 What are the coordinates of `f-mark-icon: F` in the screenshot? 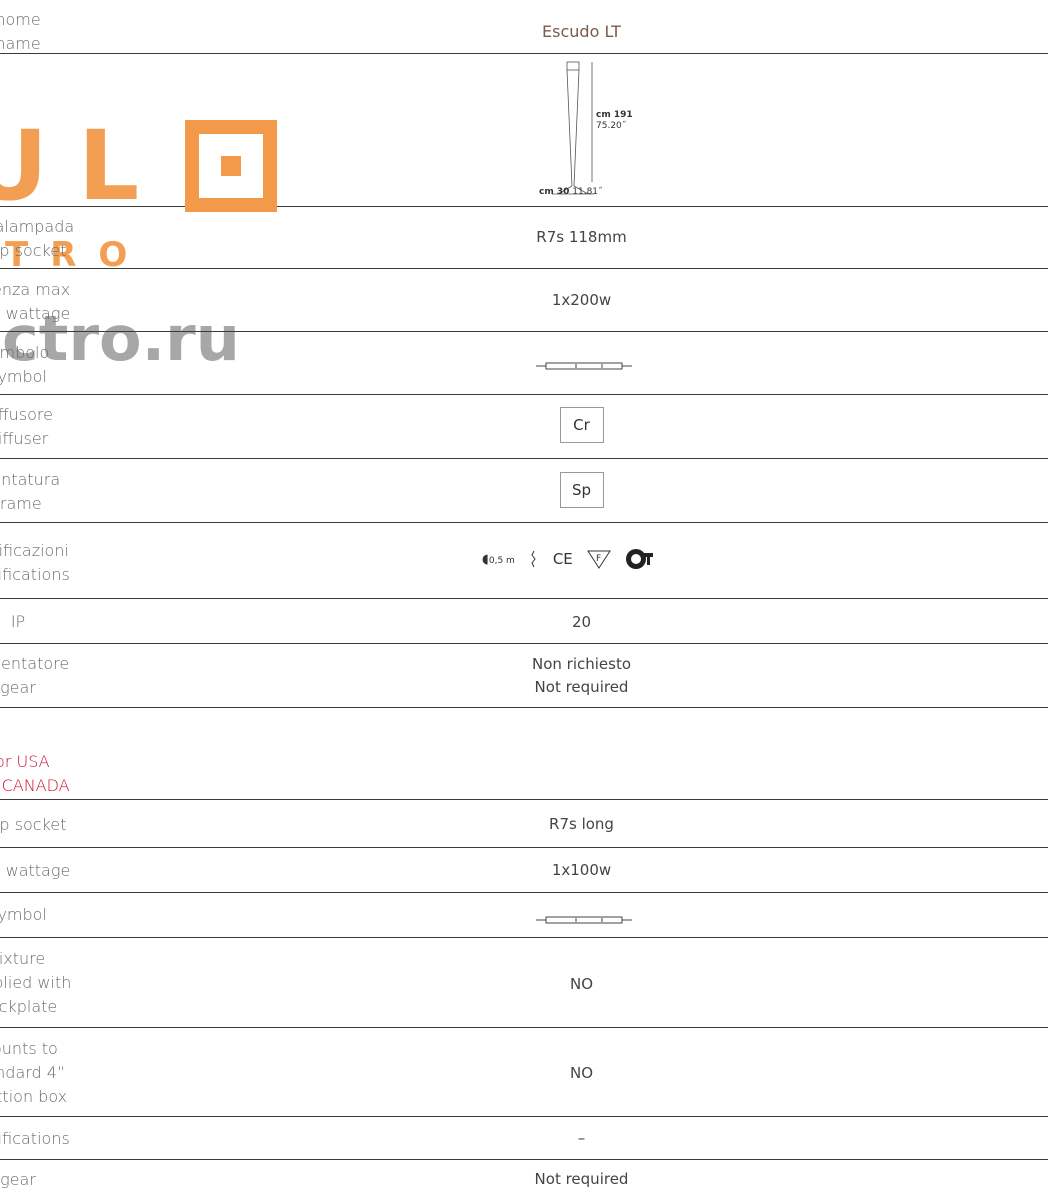 It's located at (598, 559).